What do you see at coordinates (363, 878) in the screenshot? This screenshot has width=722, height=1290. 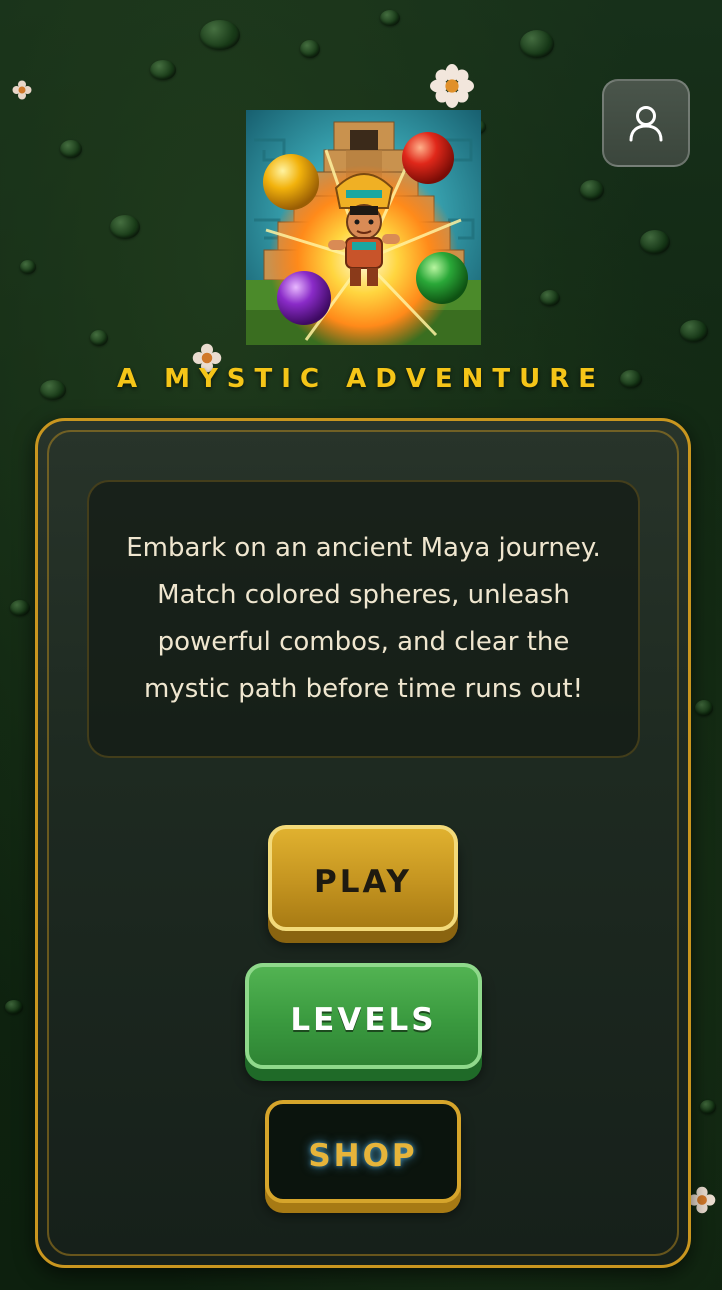 I see `play-button: PLAY` at bounding box center [363, 878].